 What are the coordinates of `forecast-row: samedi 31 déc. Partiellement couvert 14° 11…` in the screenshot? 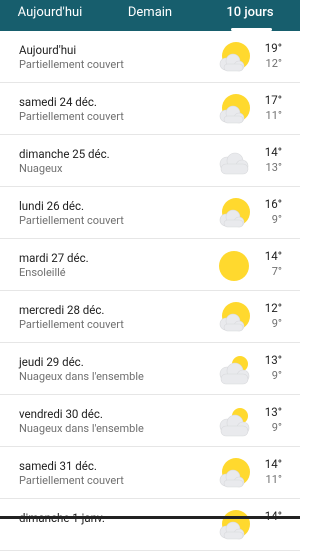 It's located at (150, 473).